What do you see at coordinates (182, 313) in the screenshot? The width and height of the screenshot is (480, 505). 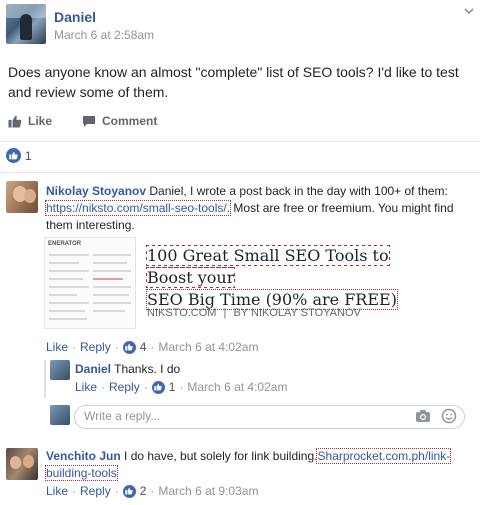 I see `link-preview-domain: NIKSTO.COM` at bounding box center [182, 313].